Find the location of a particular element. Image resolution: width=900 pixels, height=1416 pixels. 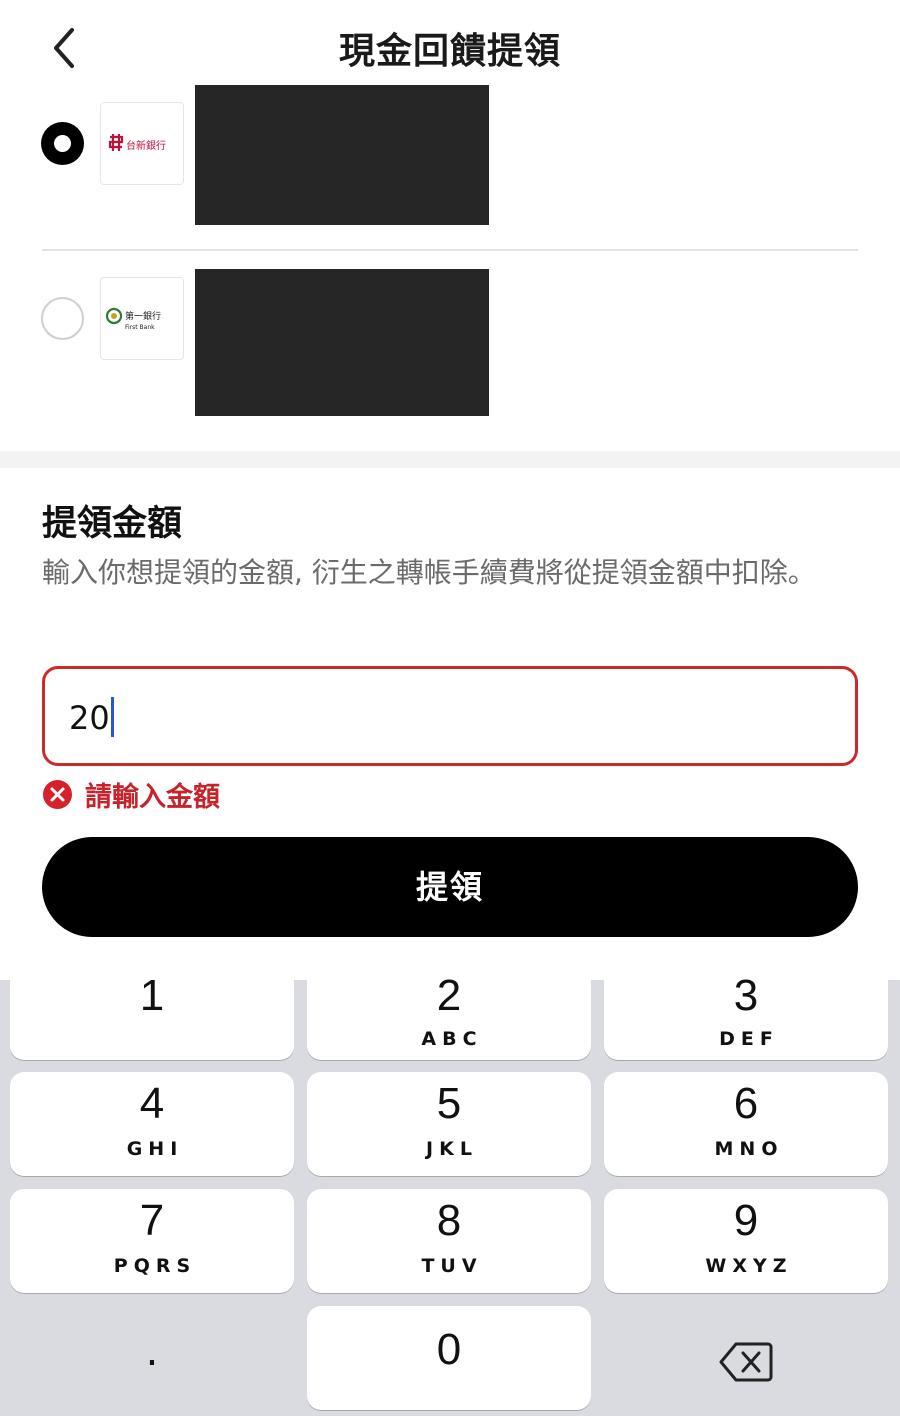

amount-description: 輸入你想提領的金額, 衍生之轉帳手續費將從提領金額中扣除。 is located at coordinates (429, 572).